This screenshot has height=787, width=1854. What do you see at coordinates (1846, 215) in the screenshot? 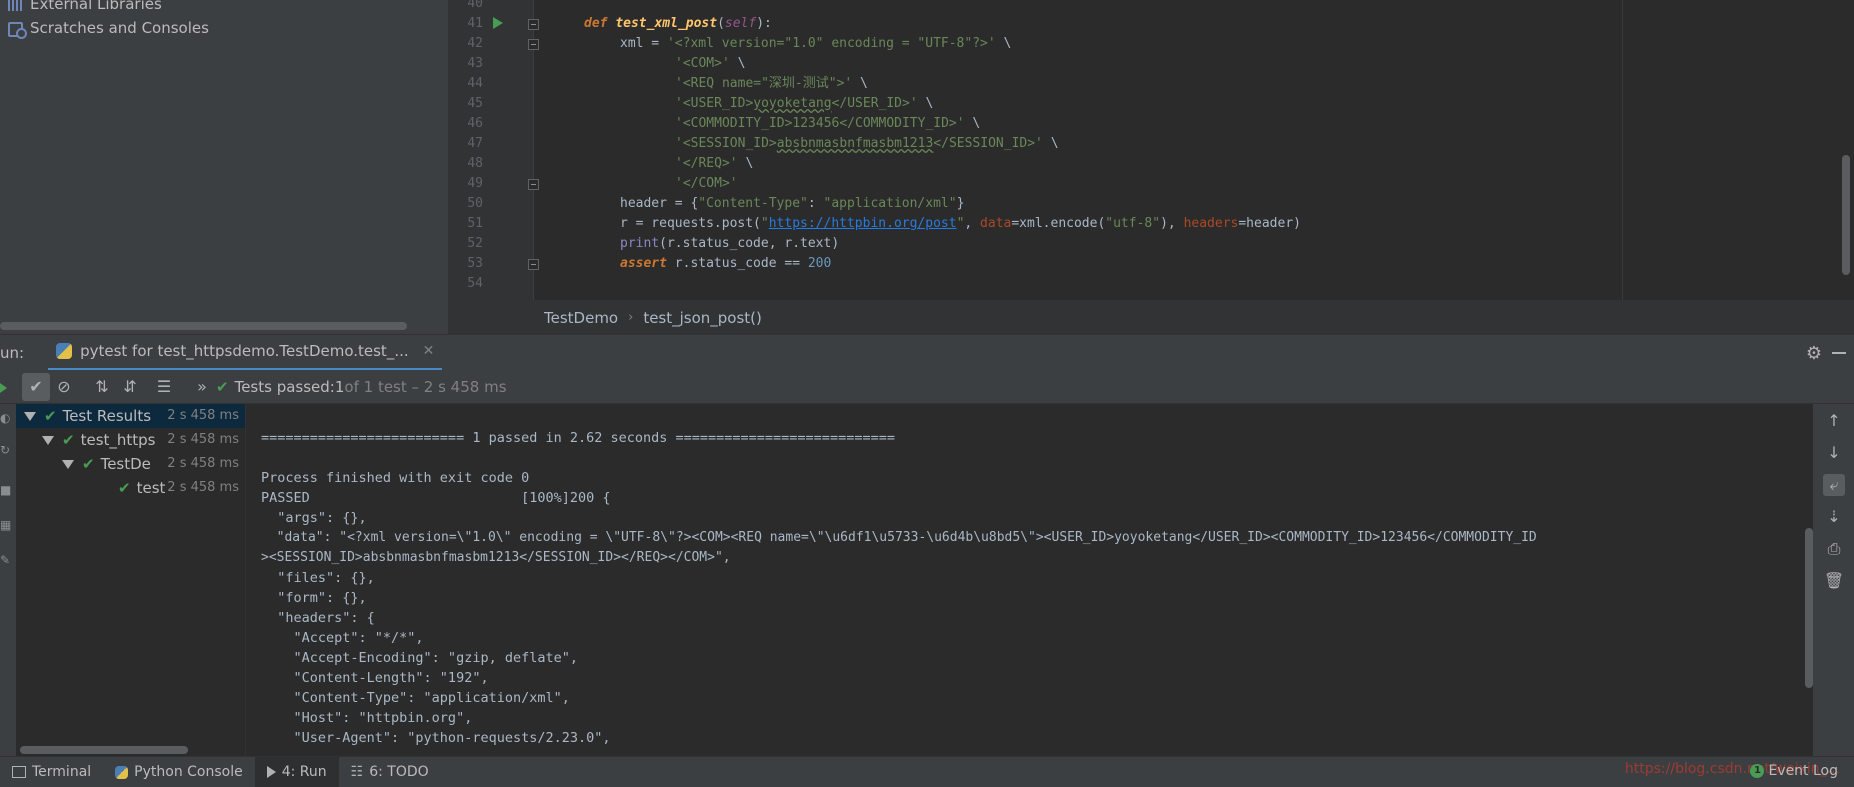
I see `editor-vertical-scrollbar` at bounding box center [1846, 215].